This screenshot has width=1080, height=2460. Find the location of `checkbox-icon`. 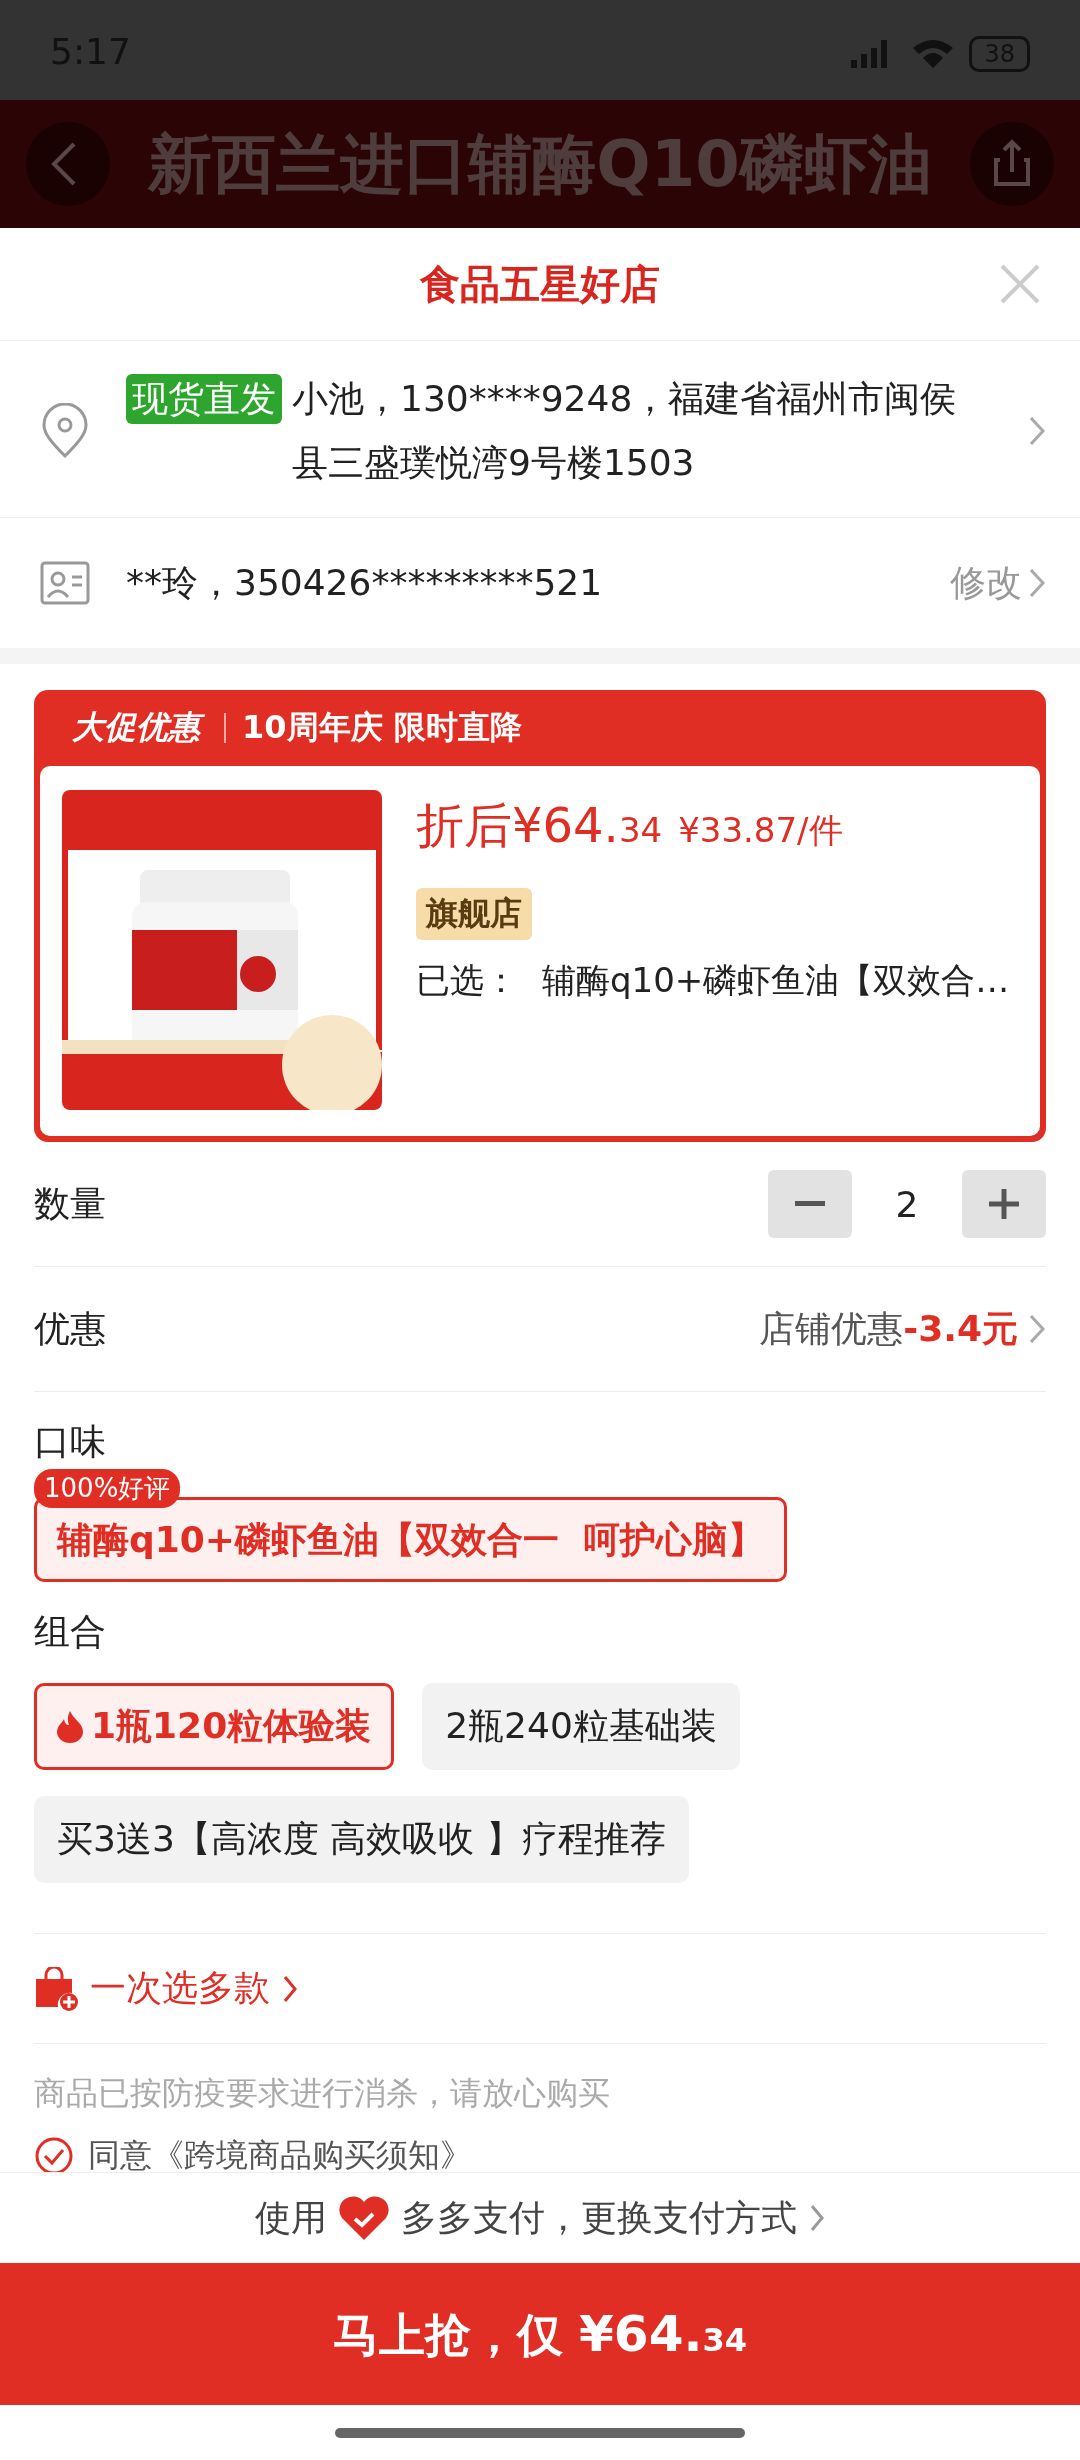

checkbox-icon is located at coordinates (54, 2154).